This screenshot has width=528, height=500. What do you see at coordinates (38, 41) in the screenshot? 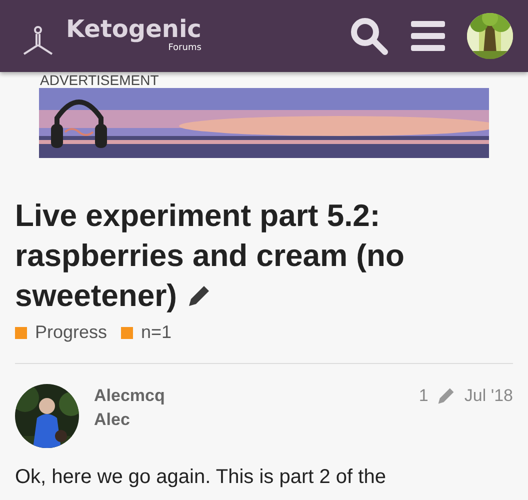
I see `molecule-icon` at bounding box center [38, 41].